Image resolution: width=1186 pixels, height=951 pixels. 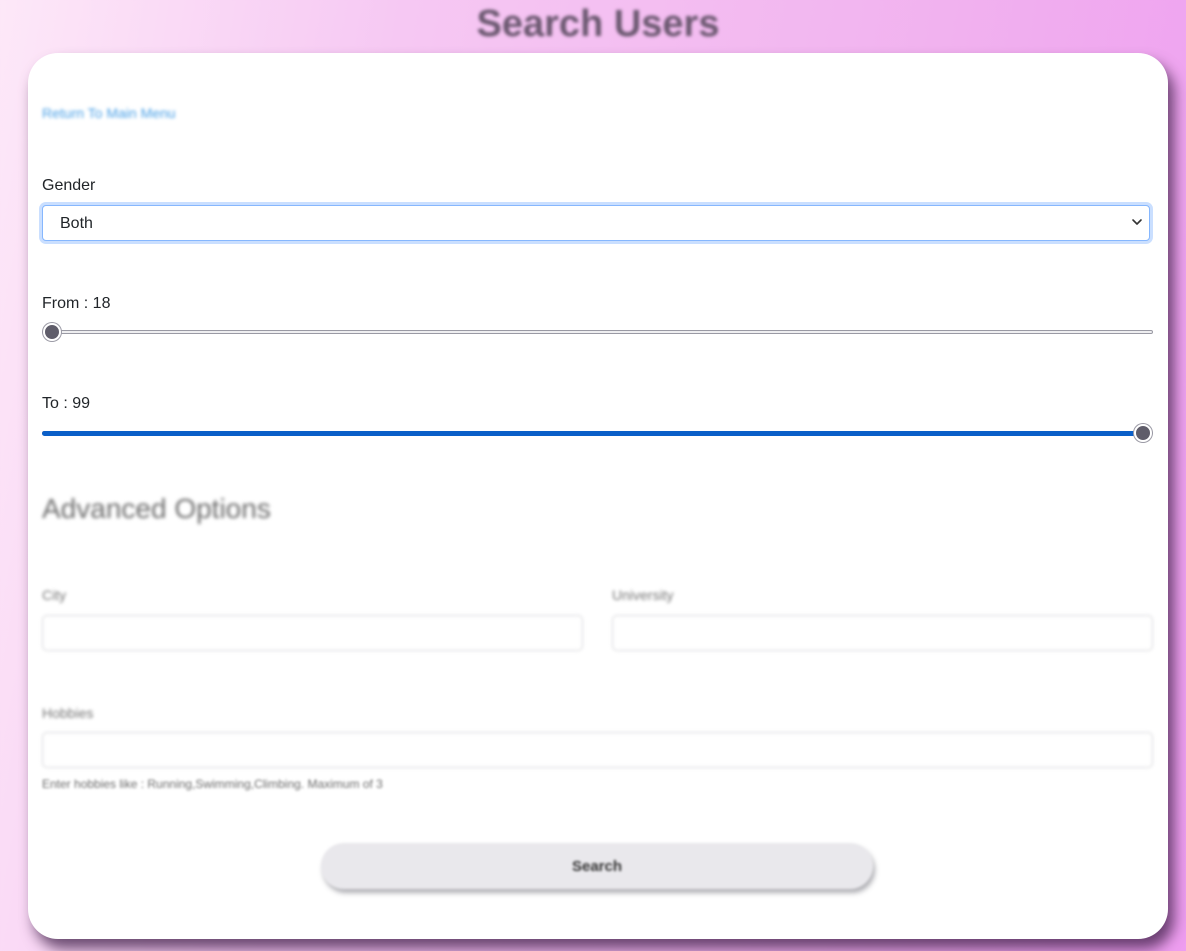 What do you see at coordinates (52, 332) in the screenshot?
I see `age-from-slider-thumb` at bounding box center [52, 332].